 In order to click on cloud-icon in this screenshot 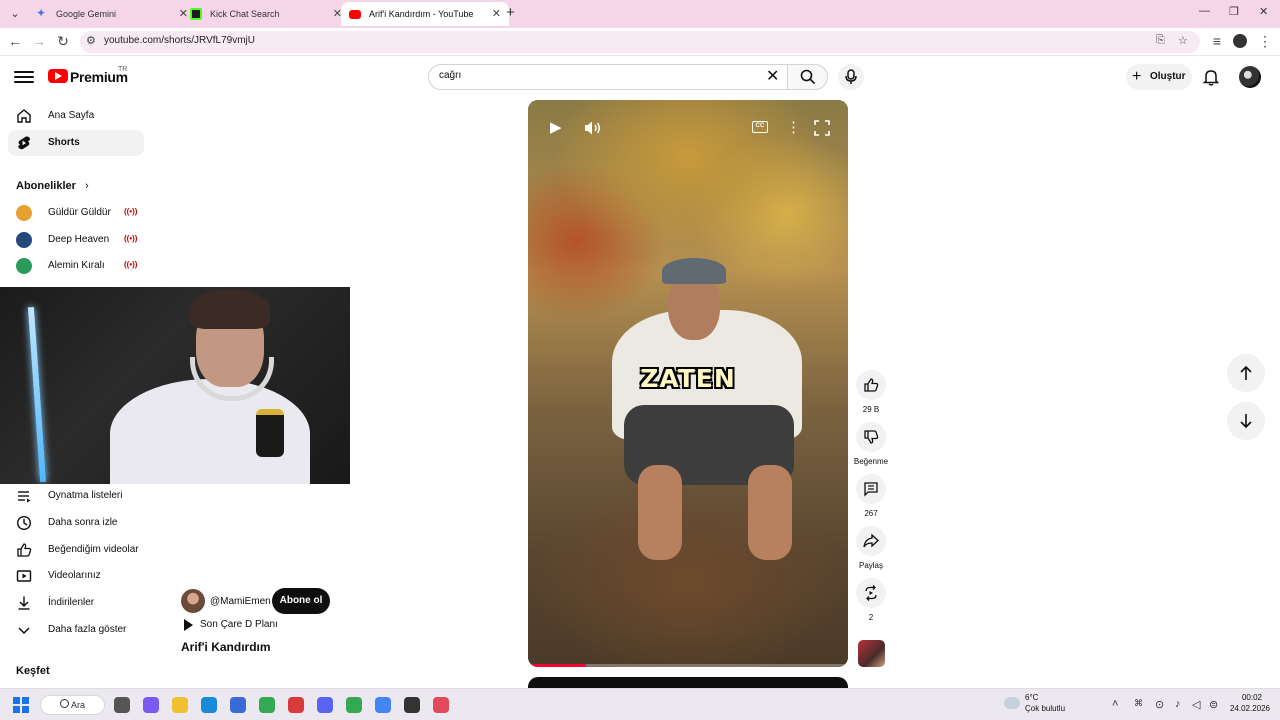, I will do `click(1012, 703)`.